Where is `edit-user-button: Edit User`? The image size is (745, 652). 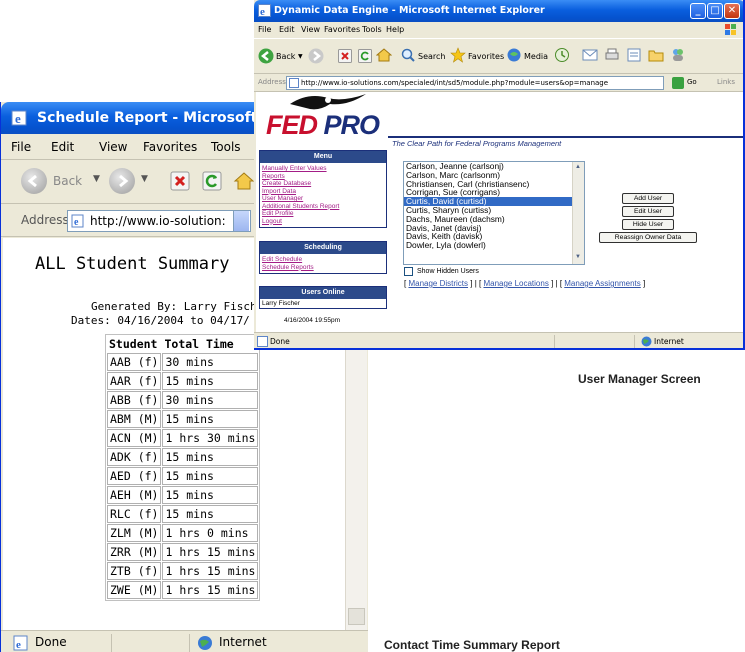
edit-user-button: Edit User is located at coordinates (648, 211).